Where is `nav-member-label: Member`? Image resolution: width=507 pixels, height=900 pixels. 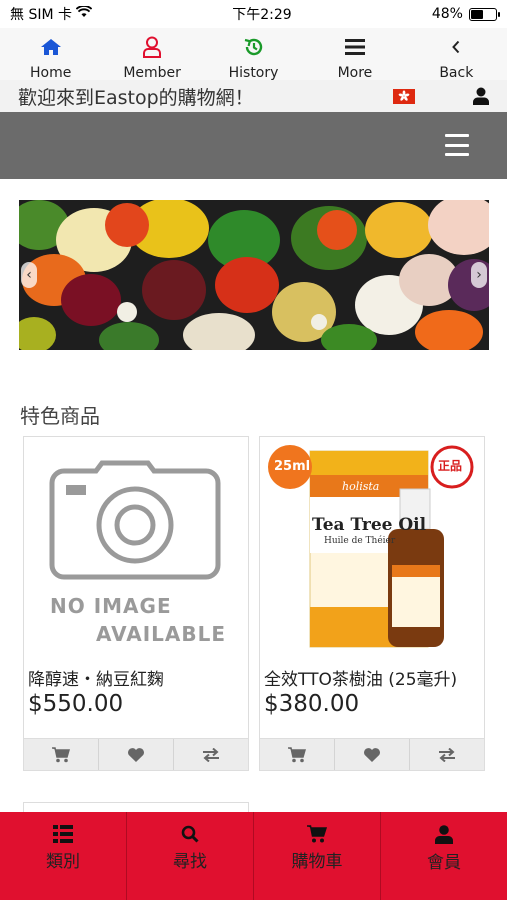 nav-member-label: Member is located at coordinates (152, 73).